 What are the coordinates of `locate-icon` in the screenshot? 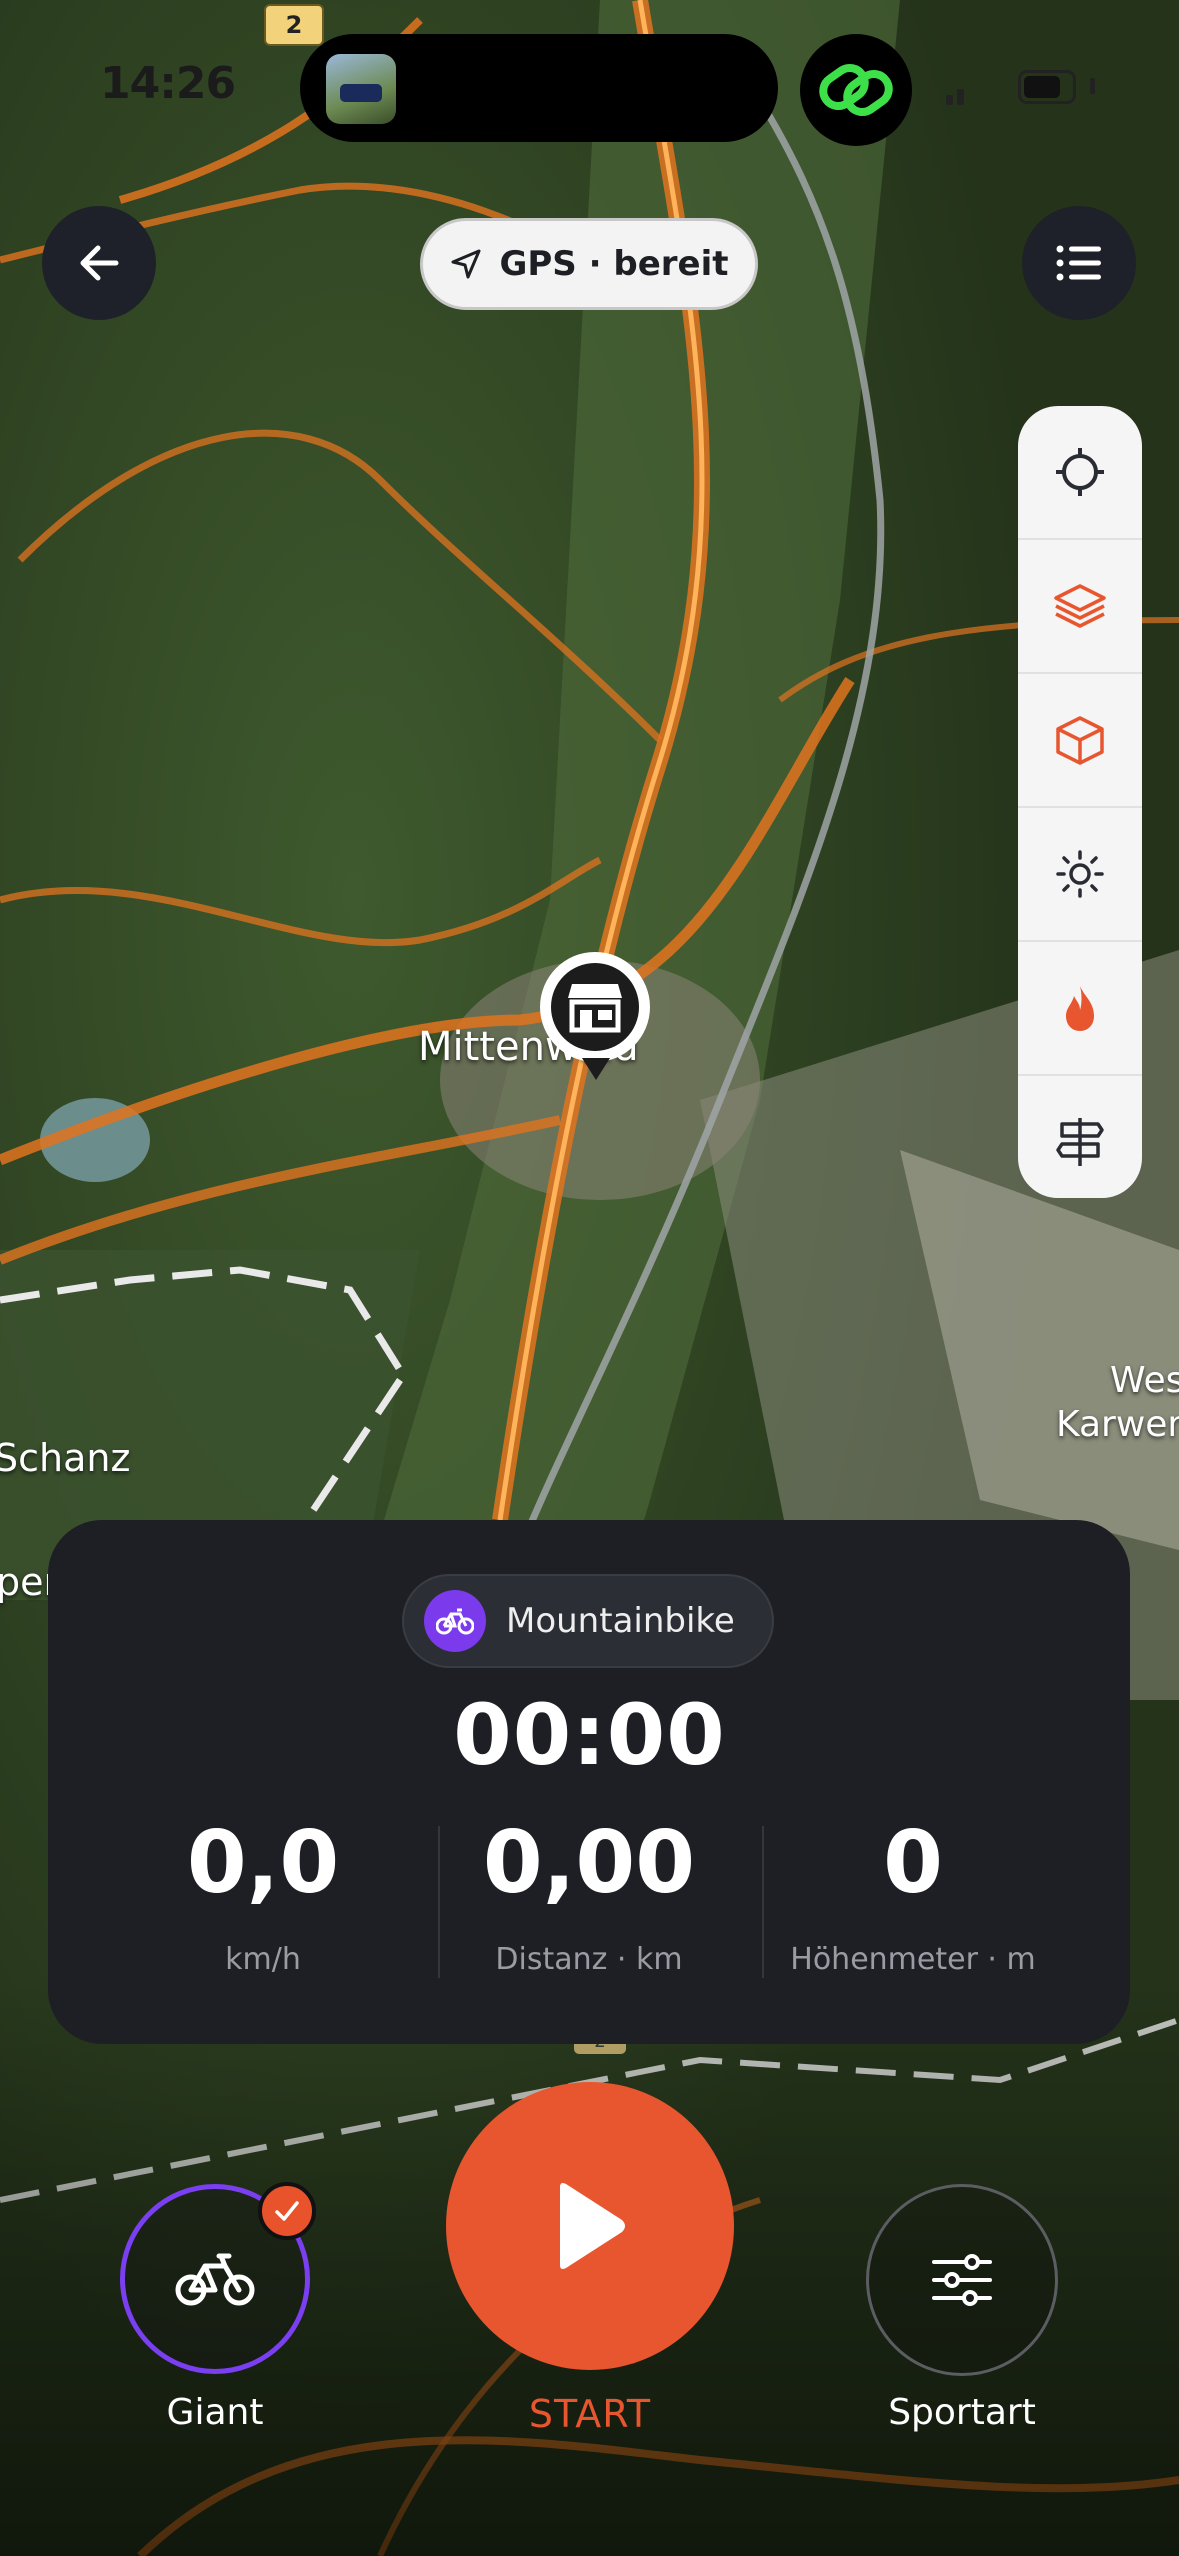 It's located at (1080, 472).